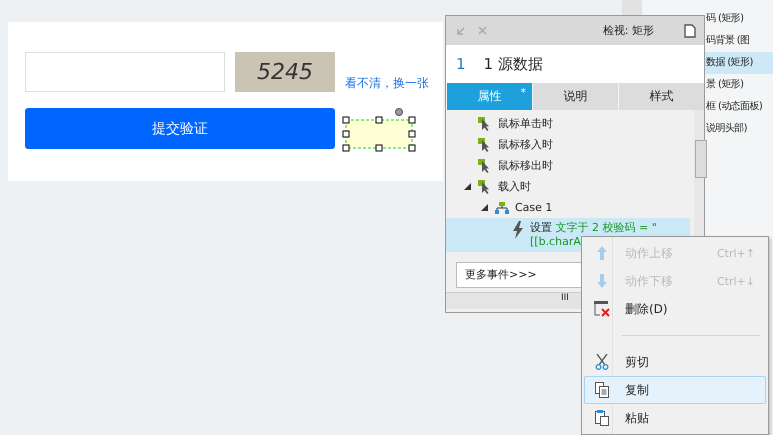 The height and width of the screenshot is (435, 773). Describe the element at coordinates (602, 309) in the screenshot. I see `delete-icon` at that location.